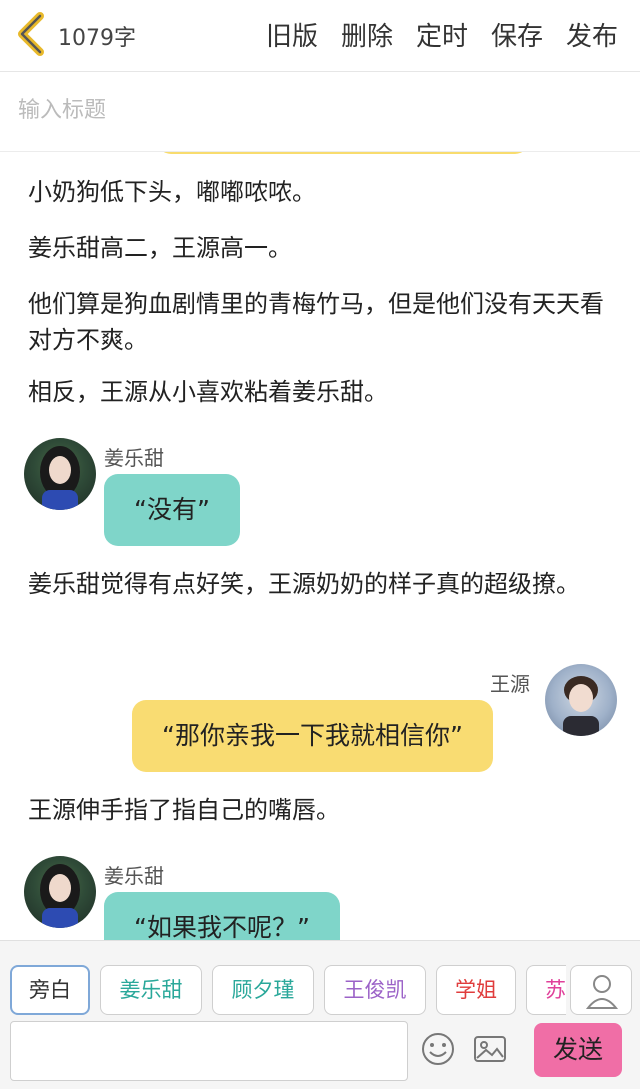  I want to click on word-count: 1079字, so click(97, 38).